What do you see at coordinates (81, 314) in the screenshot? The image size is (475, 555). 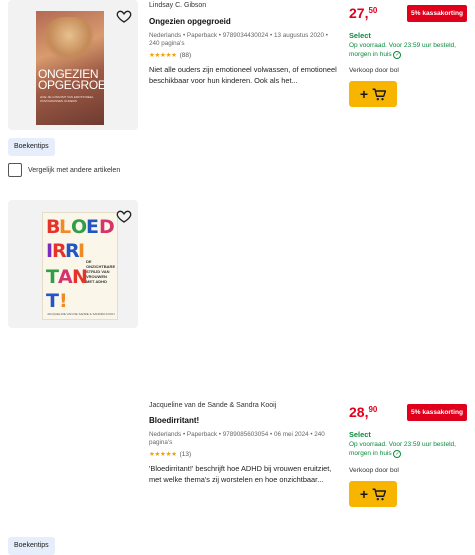 I see `cover-authors-text: JACQUELINE VAN DE SANDE & SANDRA KOOIJ` at bounding box center [81, 314].